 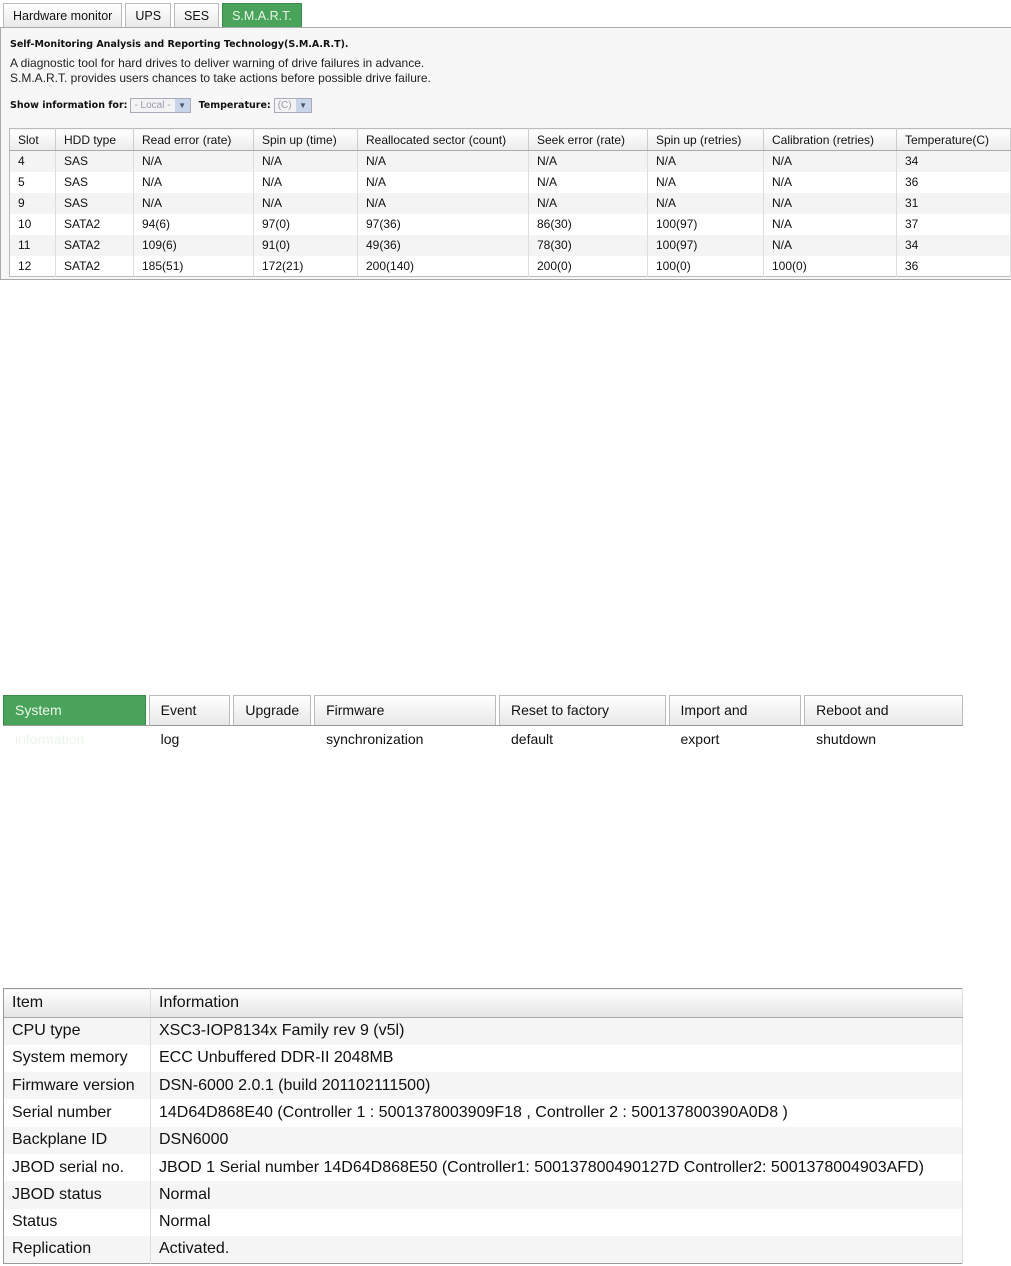 I want to click on cell-seek-error-rate: 86(30), so click(x=588, y=224).